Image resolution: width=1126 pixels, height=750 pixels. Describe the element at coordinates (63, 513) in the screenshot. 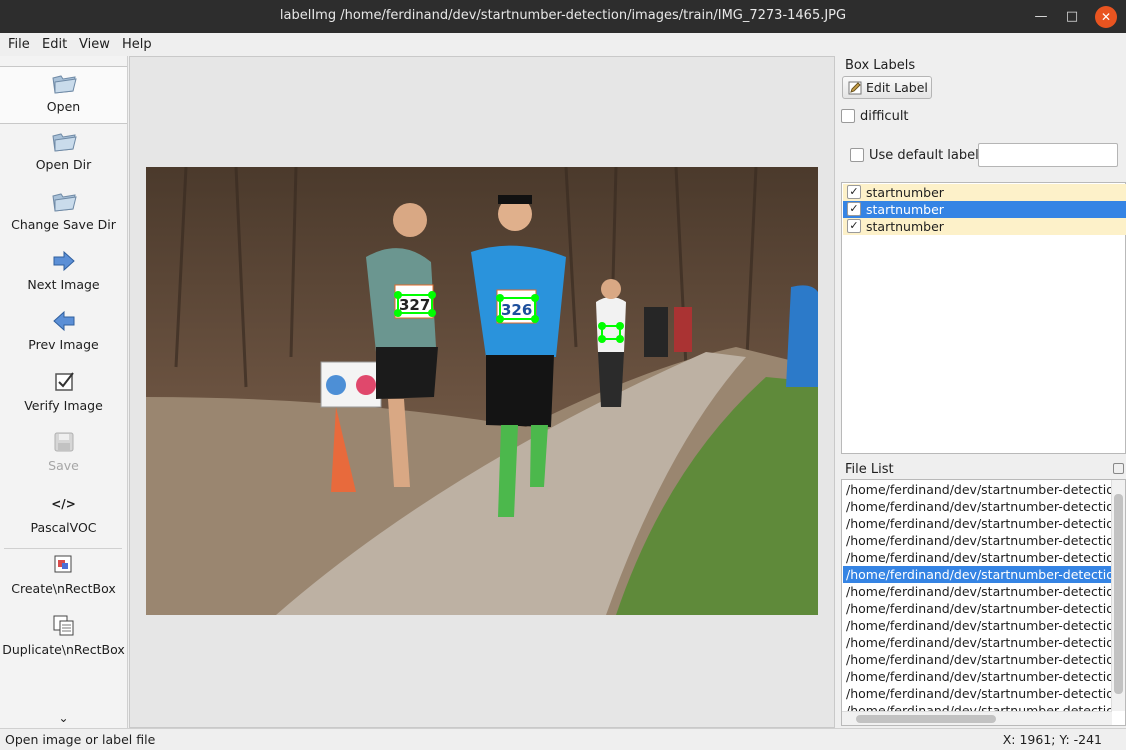

I see `format-pascalvoc-button: </> PascalVOC` at that location.